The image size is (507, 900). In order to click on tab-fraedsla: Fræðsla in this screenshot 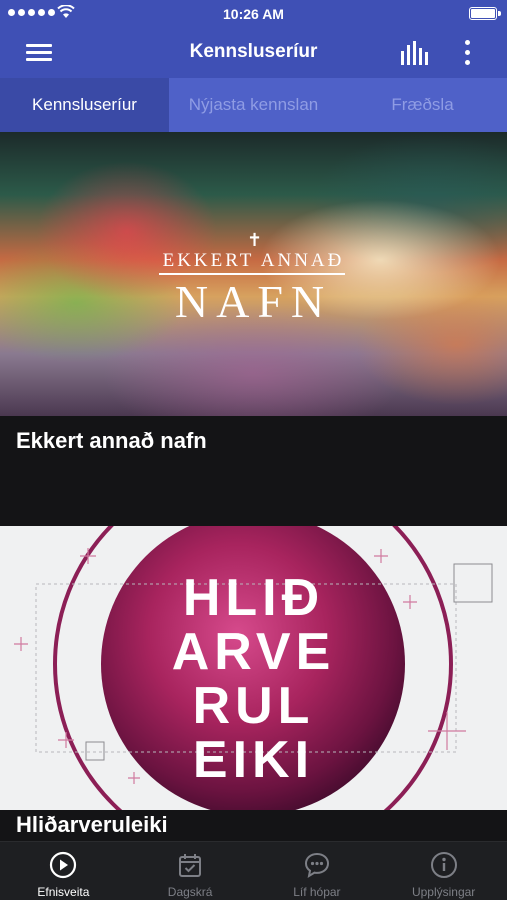, I will do `click(422, 105)`.